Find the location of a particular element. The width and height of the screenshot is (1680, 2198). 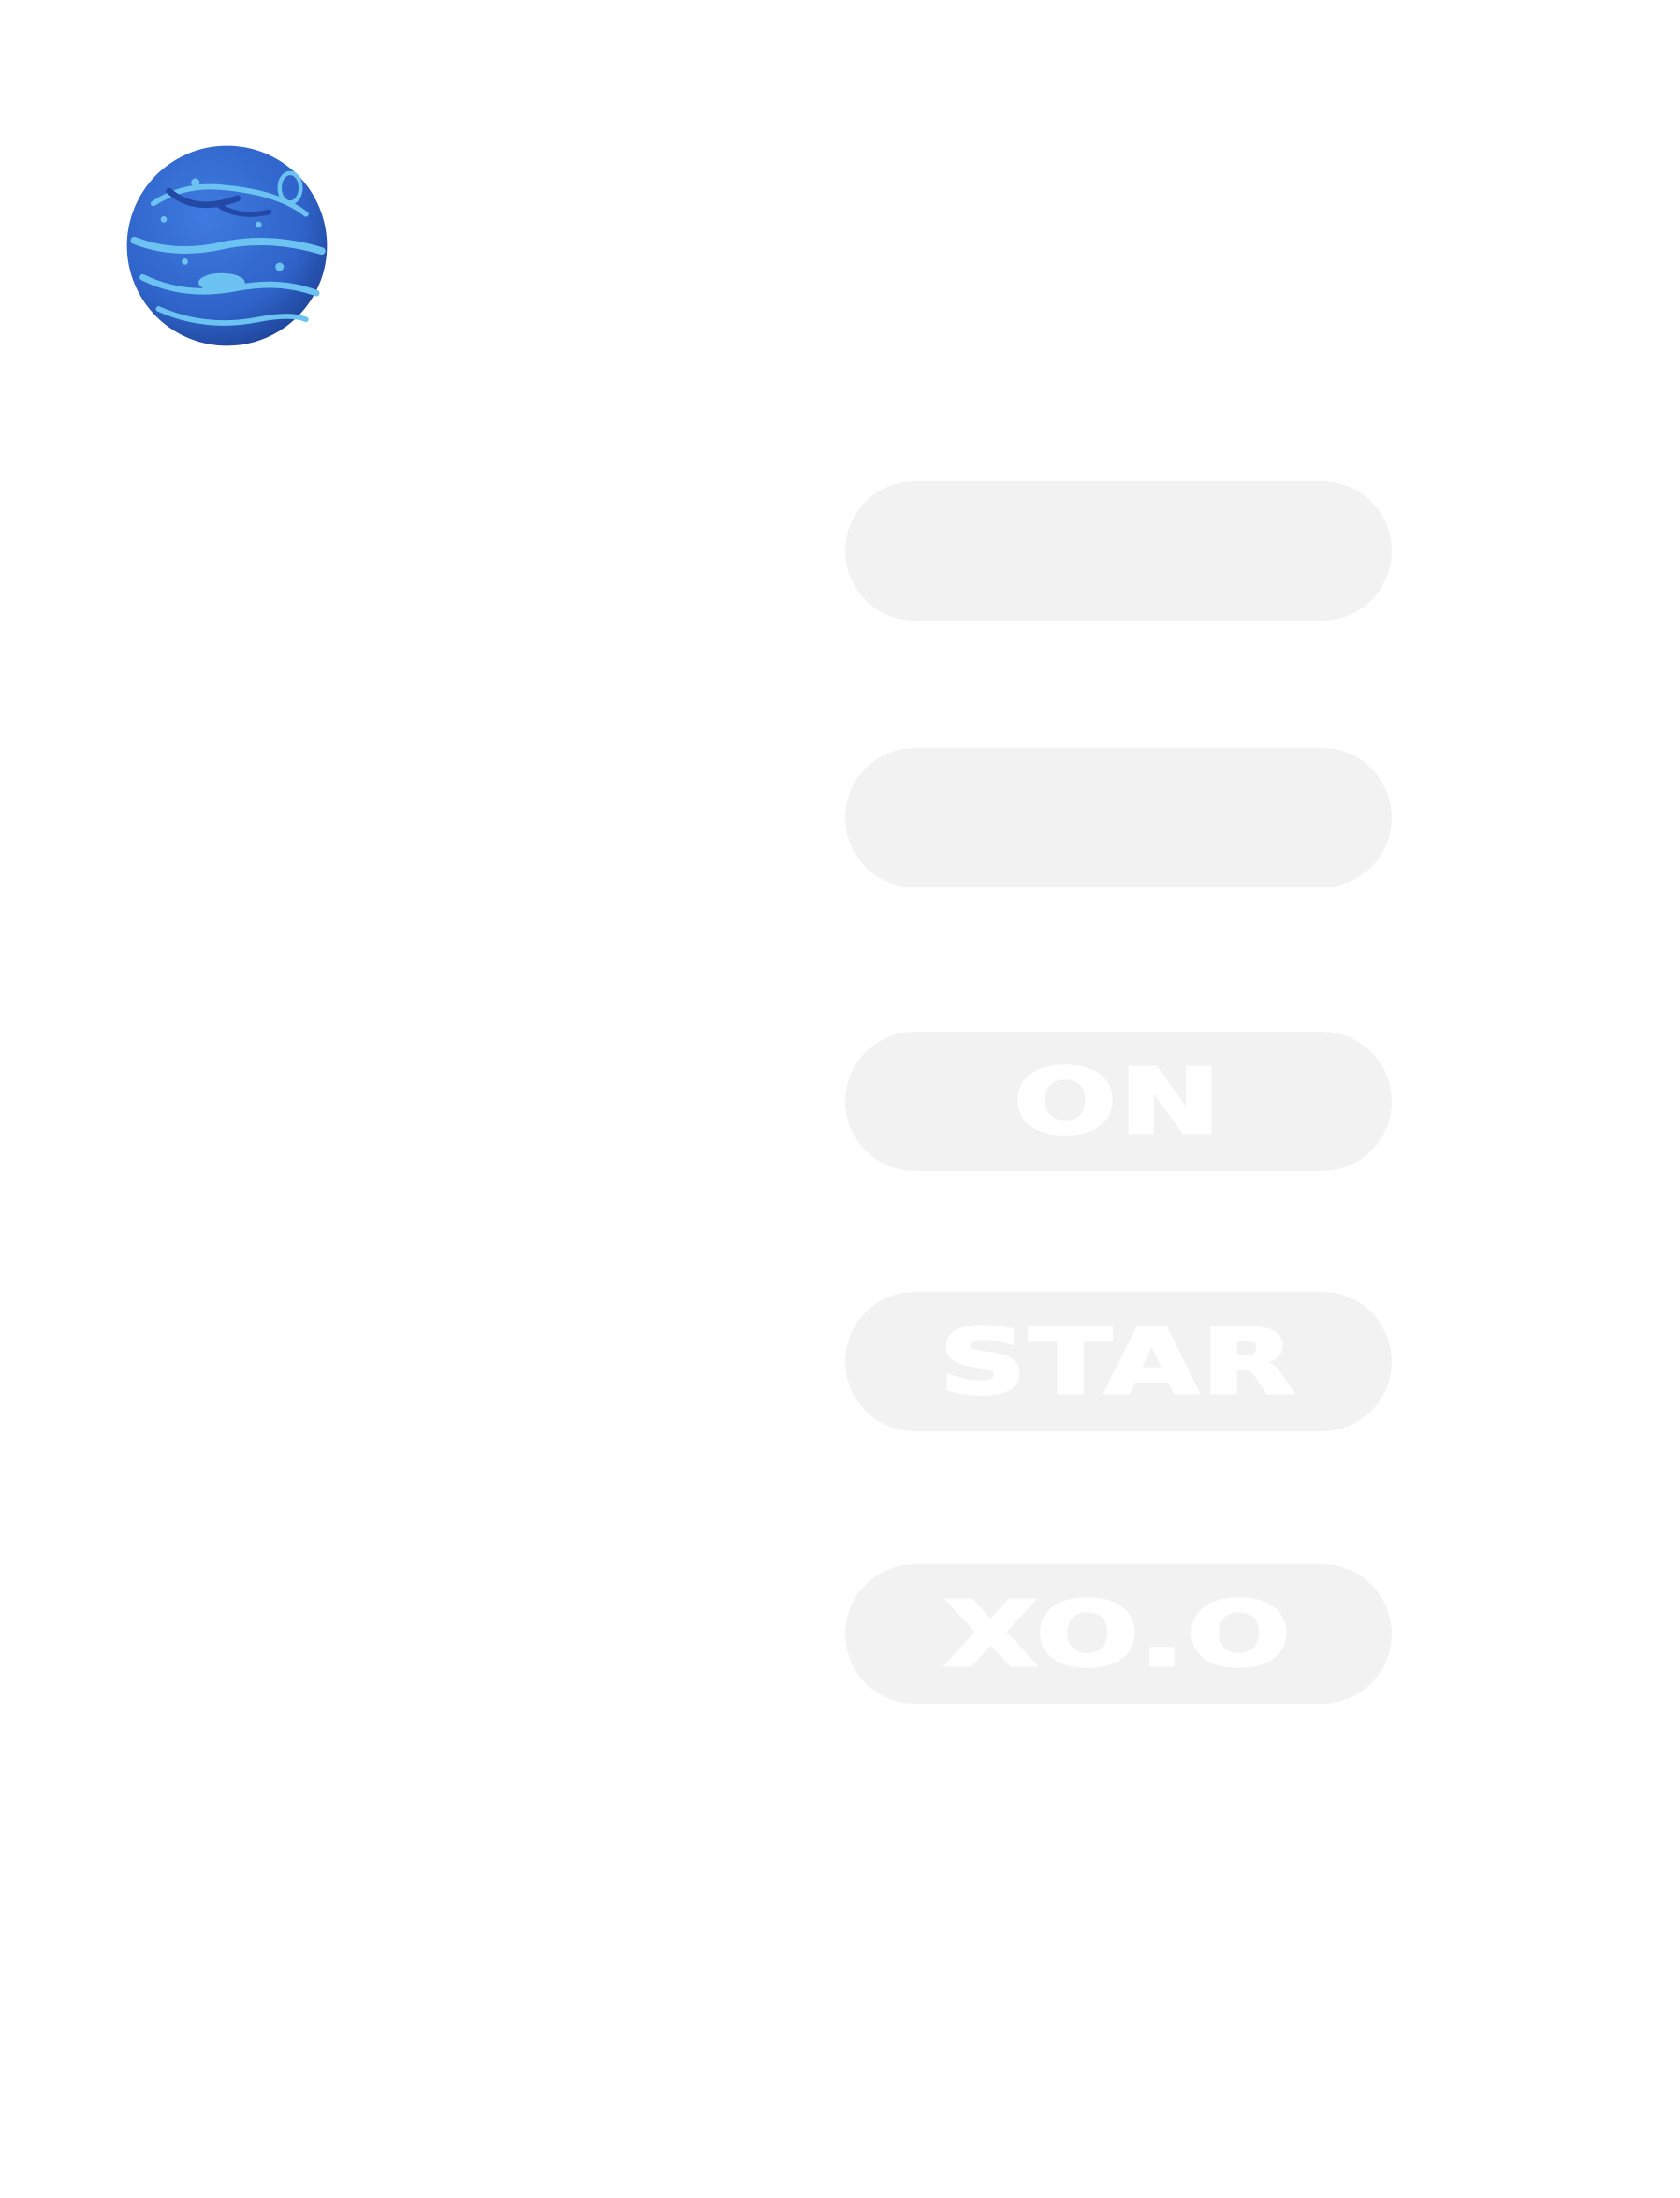

planet-logo is located at coordinates (227, 246).